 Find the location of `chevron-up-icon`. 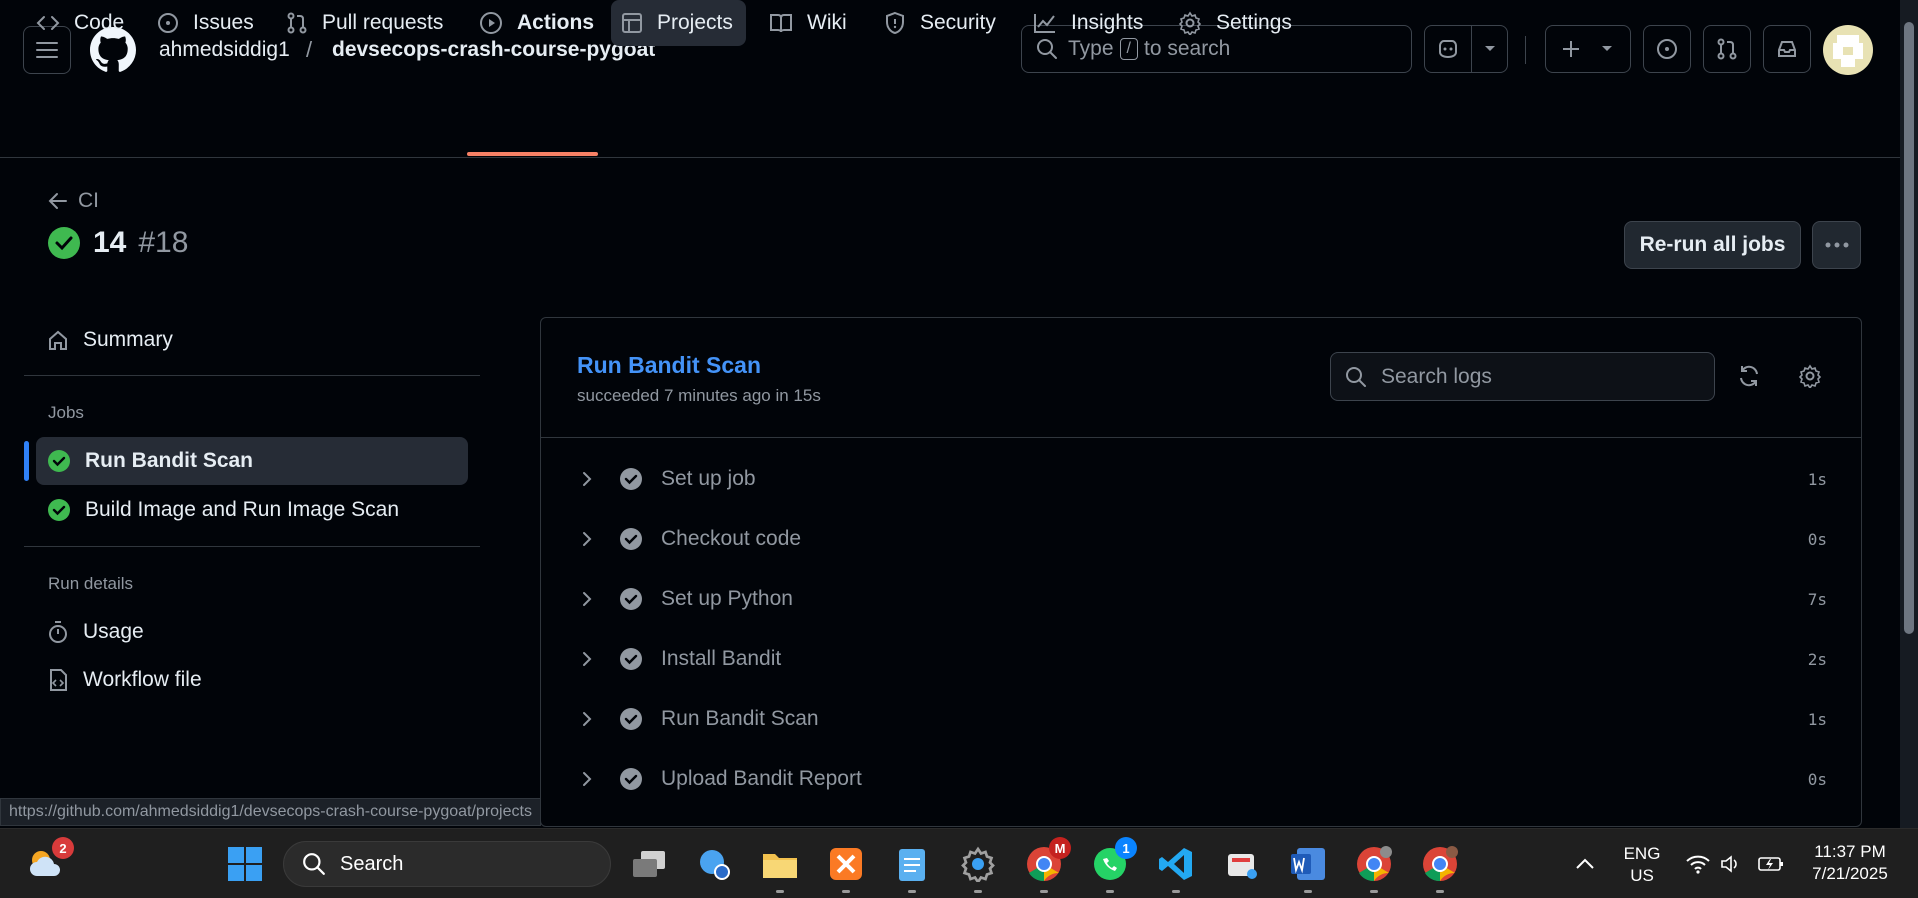

chevron-up-icon is located at coordinates (1585, 864).